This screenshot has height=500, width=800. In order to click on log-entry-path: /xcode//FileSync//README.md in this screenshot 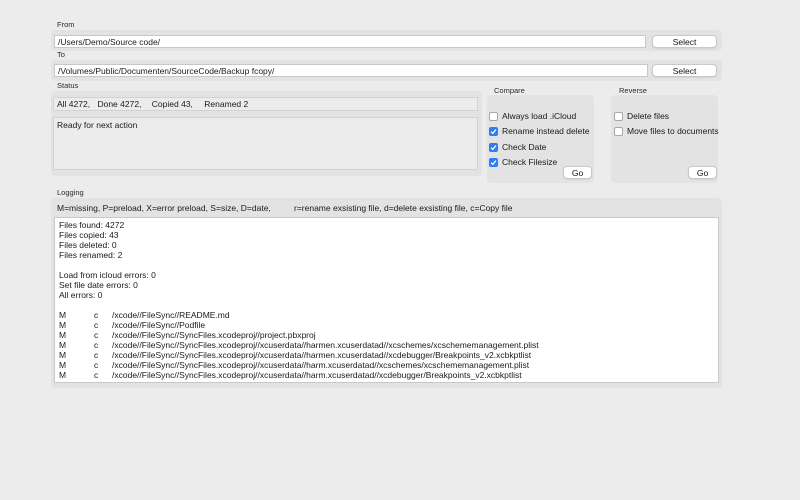, I will do `click(171, 315)`.